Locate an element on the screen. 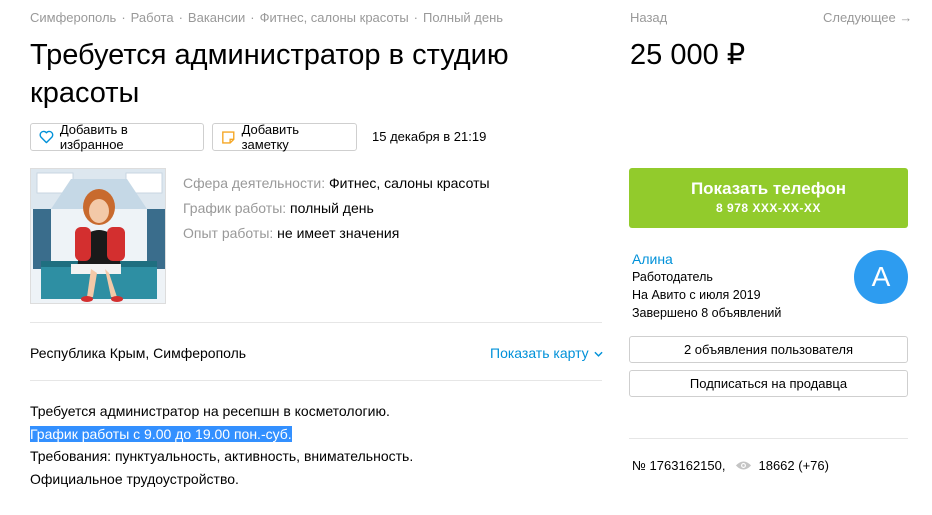  add-to-favorites-button: Добавить в избранное is located at coordinates (117, 137).